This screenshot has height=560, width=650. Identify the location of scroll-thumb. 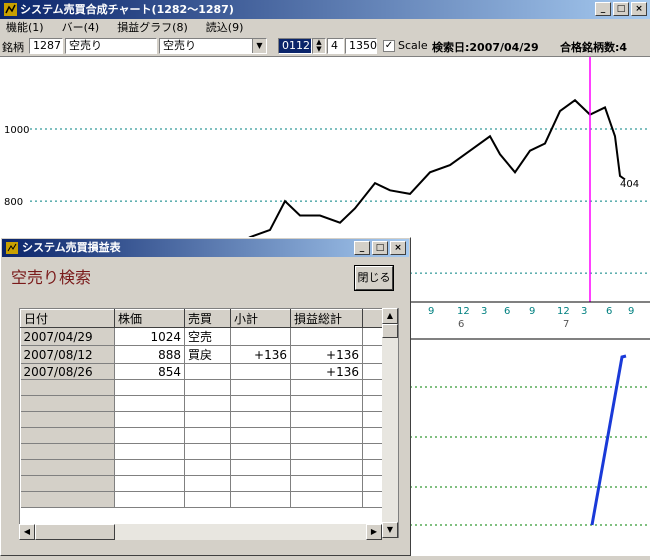
(390, 331).